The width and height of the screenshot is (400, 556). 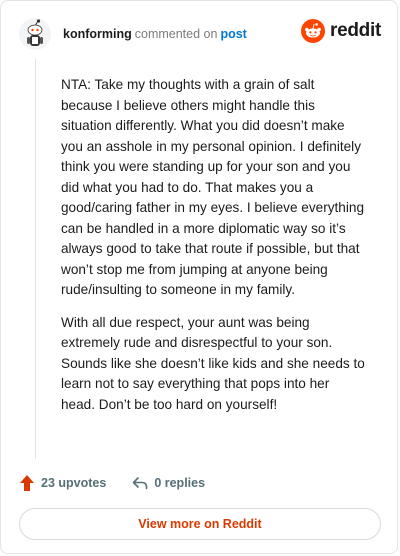 What do you see at coordinates (180, 483) in the screenshot?
I see `reply-count: 0 replies` at bounding box center [180, 483].